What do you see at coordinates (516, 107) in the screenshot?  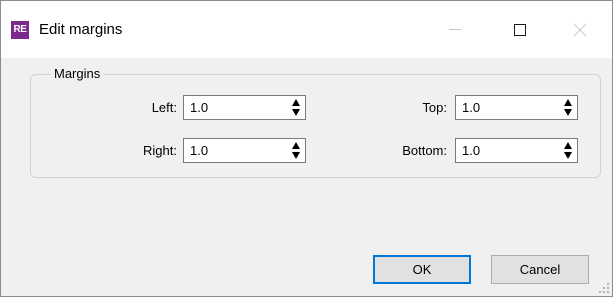 I see `top-margin-spinbox: 1.0` at bounding box center [516, 107].